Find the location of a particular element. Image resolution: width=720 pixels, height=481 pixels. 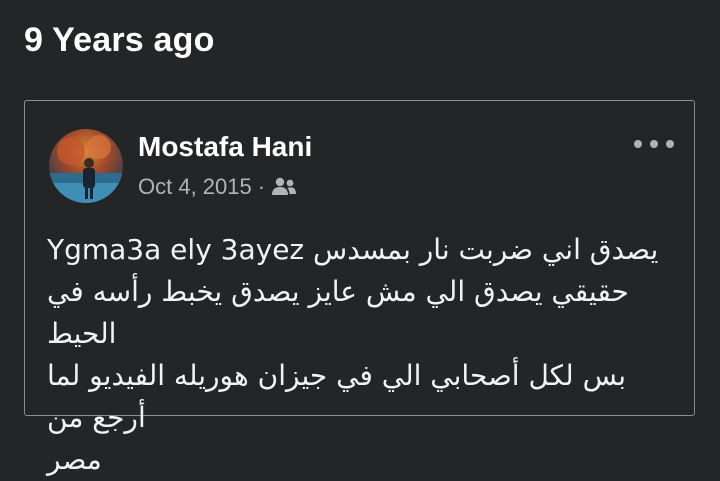

post-date: Oct 4, 2015 is located at coordinates (195, 187).